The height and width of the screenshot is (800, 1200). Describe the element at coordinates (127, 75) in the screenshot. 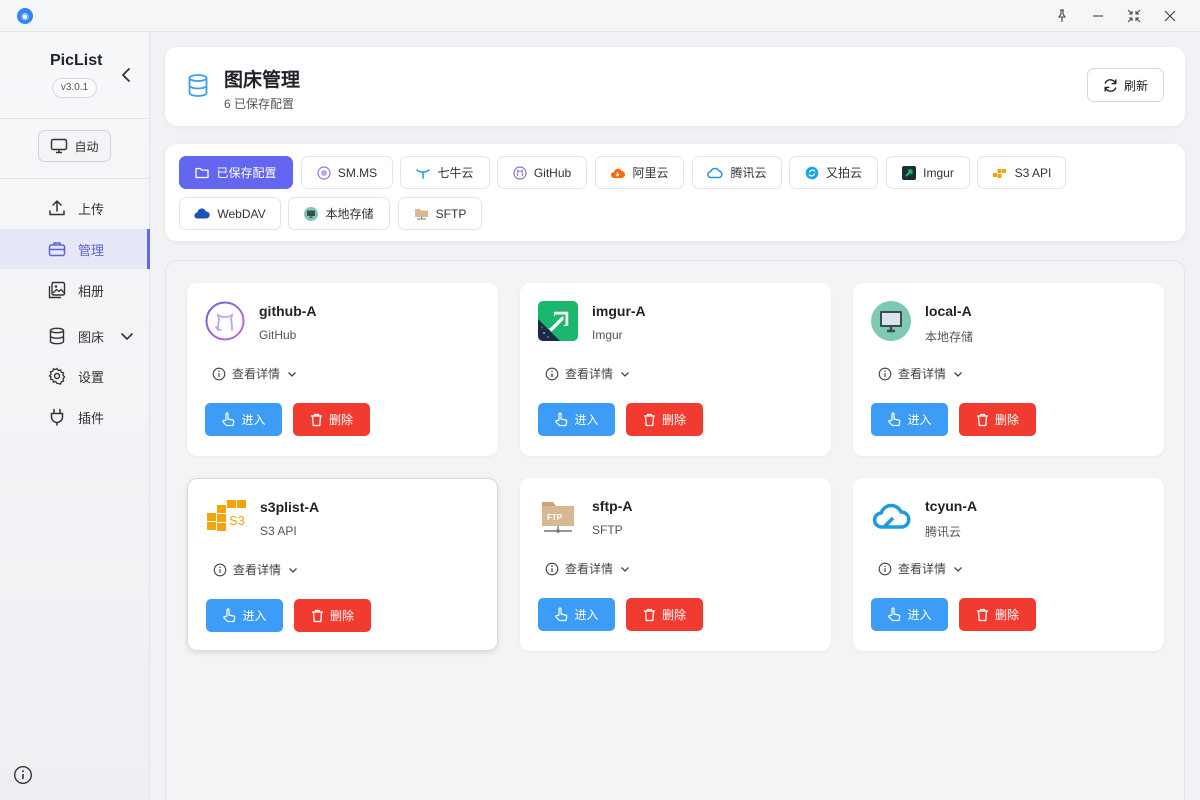

I see `collapse-sidebar-icon` at that location.